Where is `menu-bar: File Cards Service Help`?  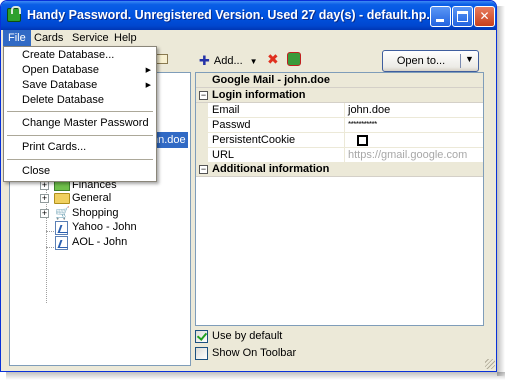 menu-bar: File Cards Service Help is located at coordinates (248, 38).